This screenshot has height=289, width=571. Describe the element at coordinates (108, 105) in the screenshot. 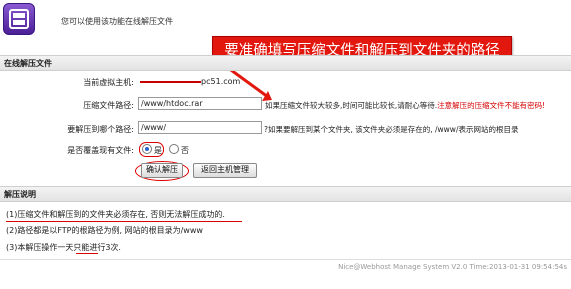

I see `archive-path-label: 压缩文件路径:` at that location.